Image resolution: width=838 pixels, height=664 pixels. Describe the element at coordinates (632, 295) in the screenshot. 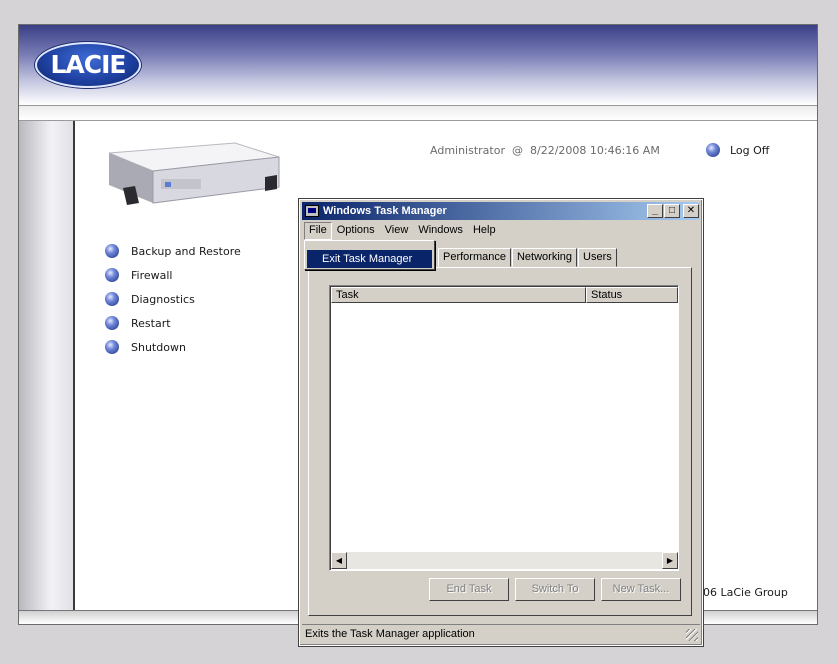

I see `column-status: Status` at that location.